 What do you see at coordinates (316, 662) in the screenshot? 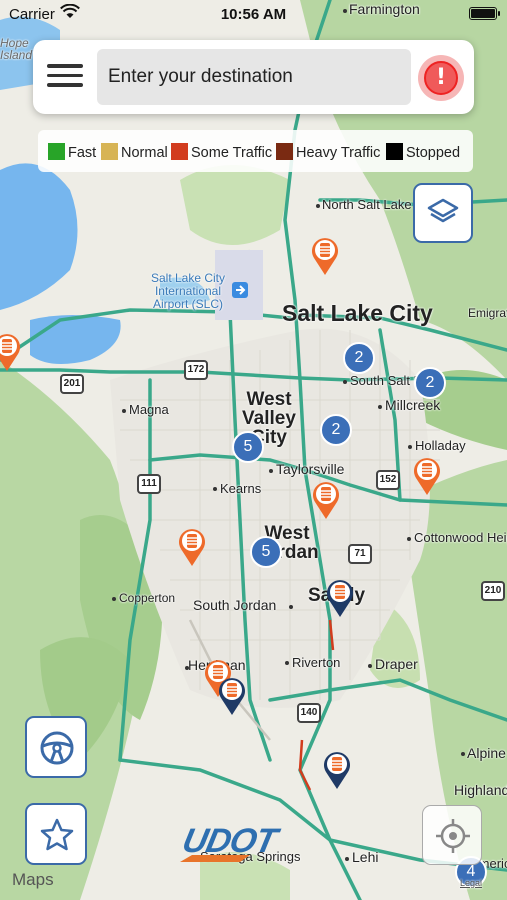
I see `map-label-riverton: Riverton` at bounding box center [316, 662].